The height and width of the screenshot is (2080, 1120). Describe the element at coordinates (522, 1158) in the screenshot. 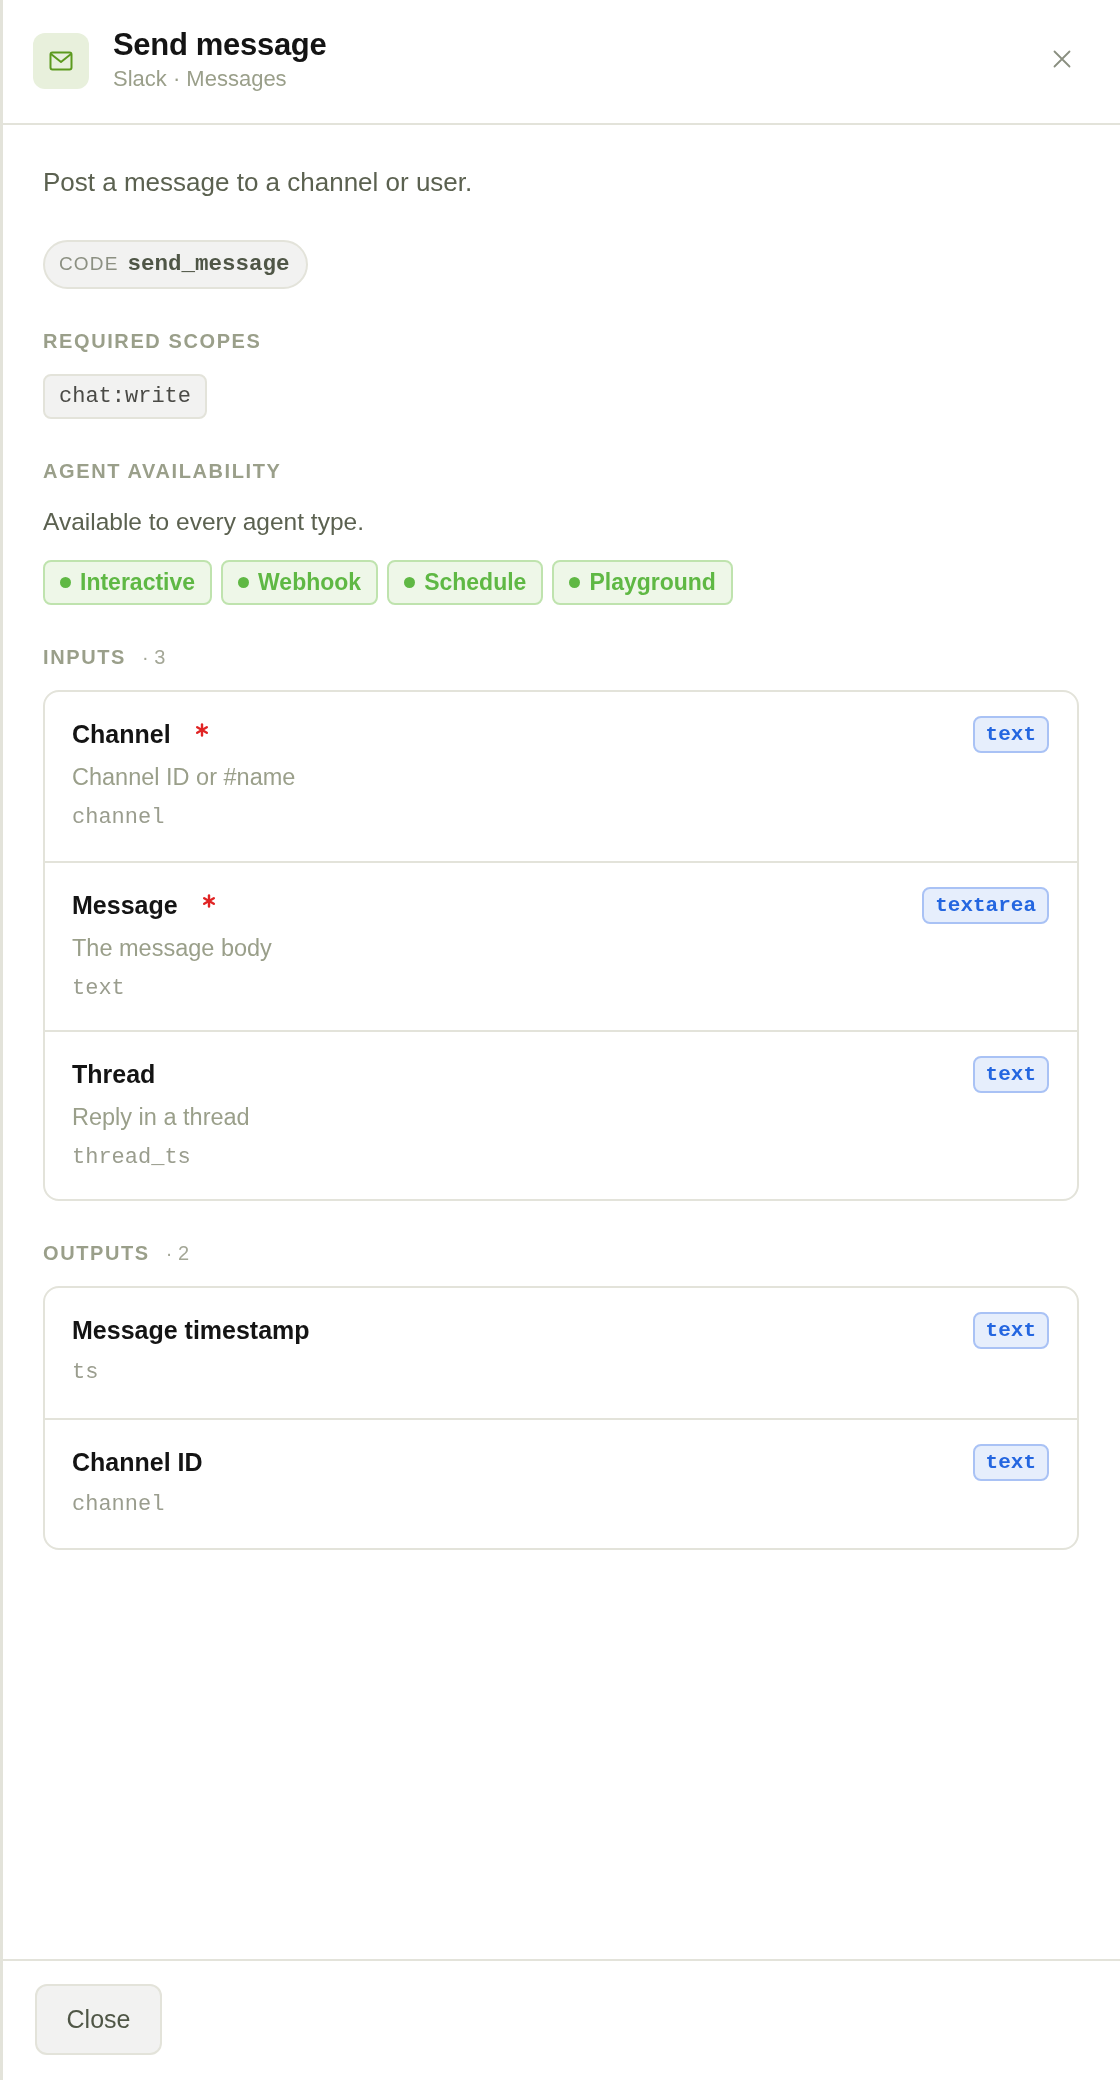

I see `field-key: thread_ts` at that location.